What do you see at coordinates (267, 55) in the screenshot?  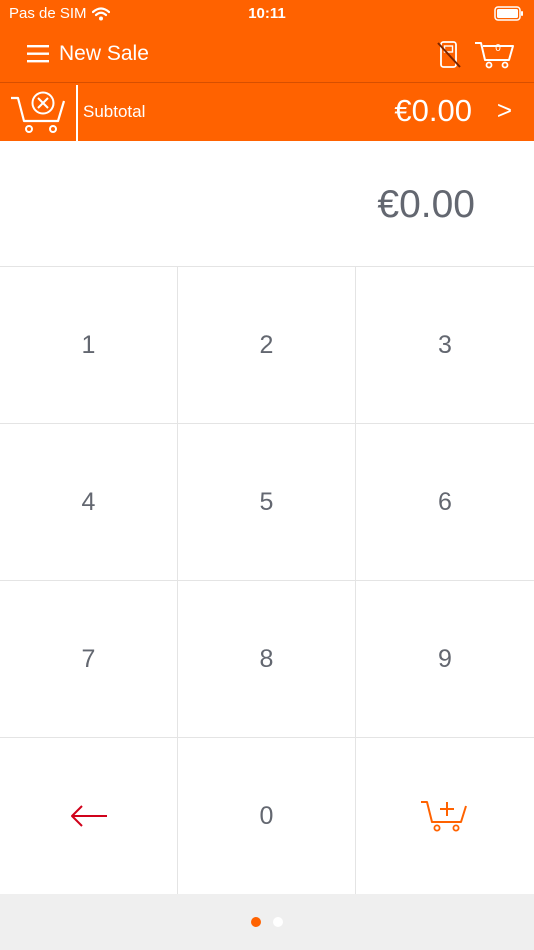 I see `nav-bar: New Sale 0` at bounding box center [267, 55].